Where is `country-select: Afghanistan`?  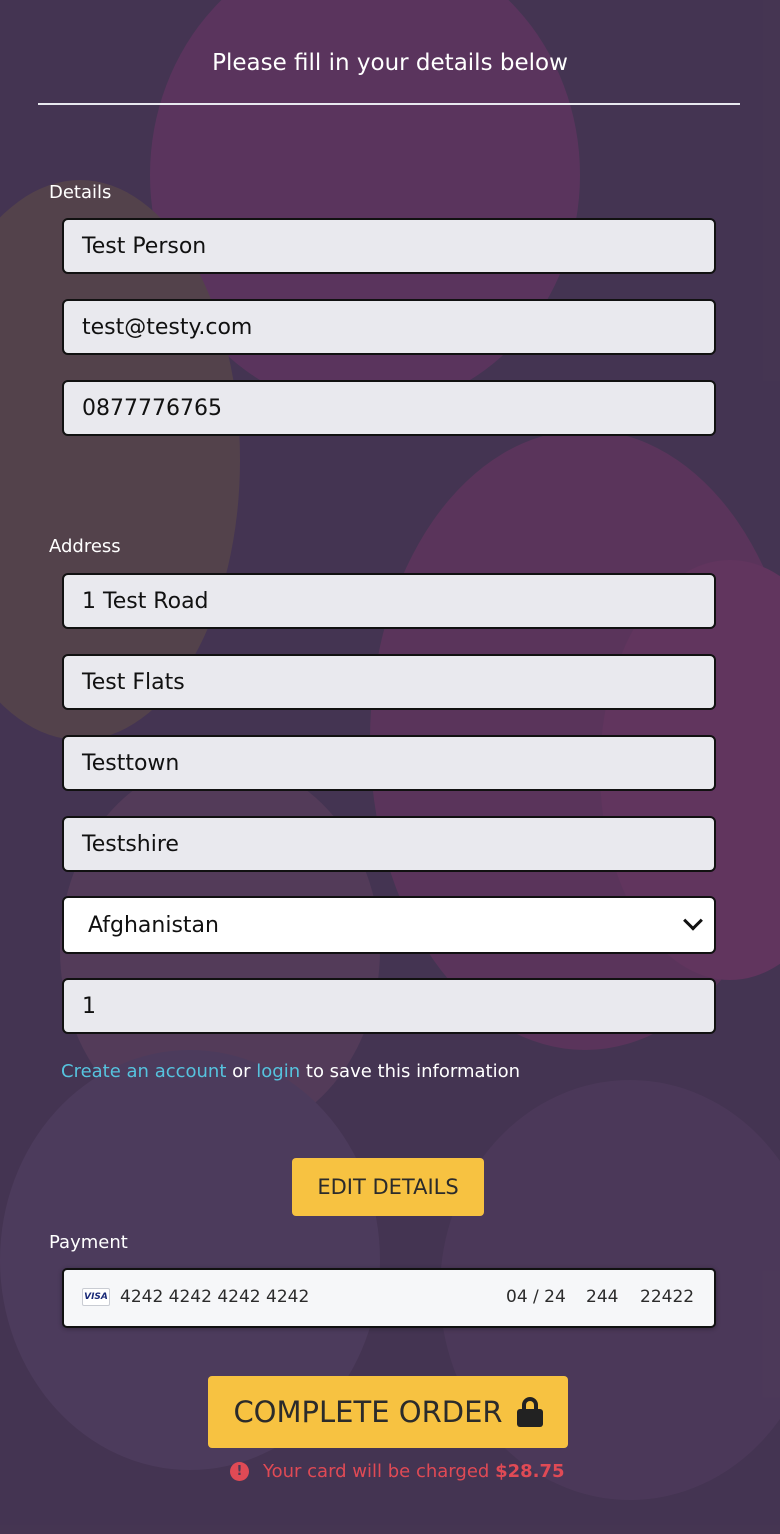 country-select: Afghanistan is located at coordinates (389, 925).